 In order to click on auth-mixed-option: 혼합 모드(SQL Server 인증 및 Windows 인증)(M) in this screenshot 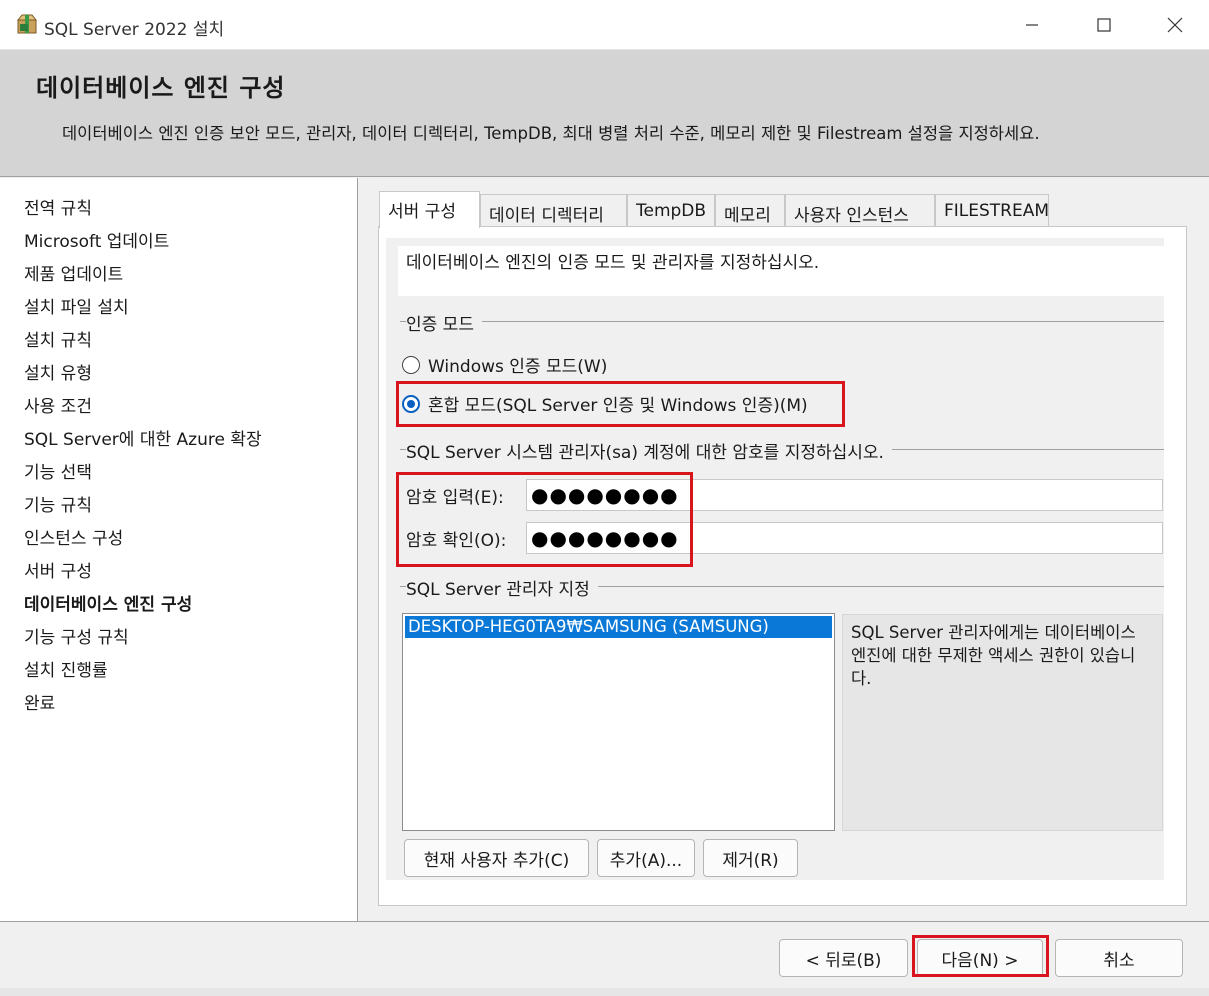, I will do `click(605, 403)`.